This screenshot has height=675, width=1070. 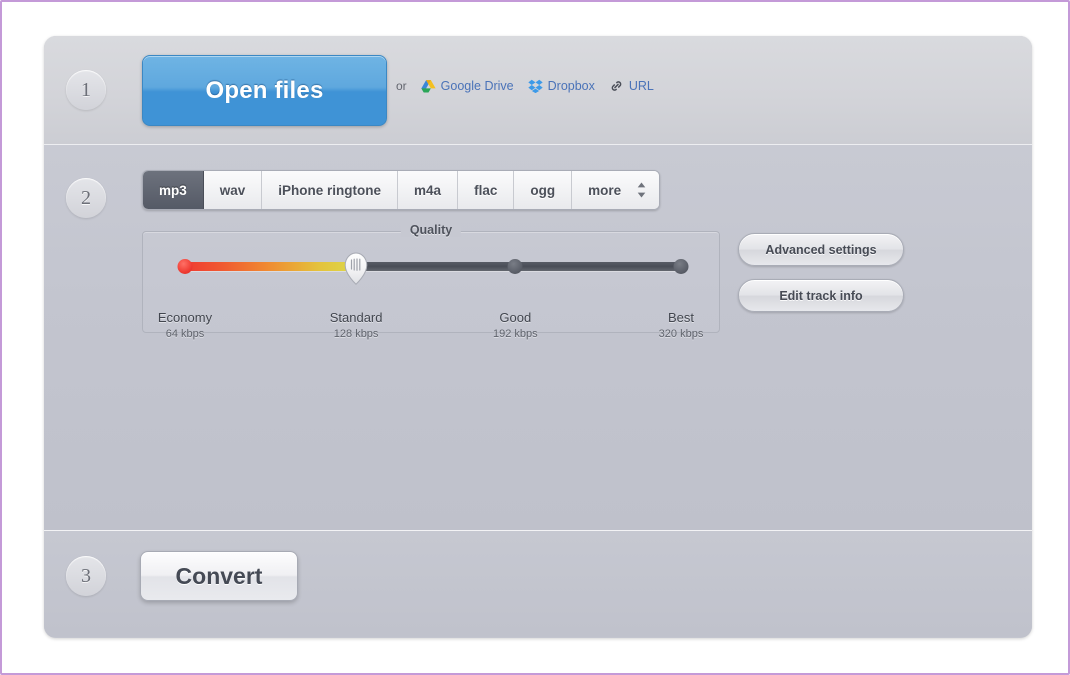 What do you see at coordinates (185, 317) in the screenshot?
I see `slider-label-economy-name: Economy` at bounding box center [185, 317].